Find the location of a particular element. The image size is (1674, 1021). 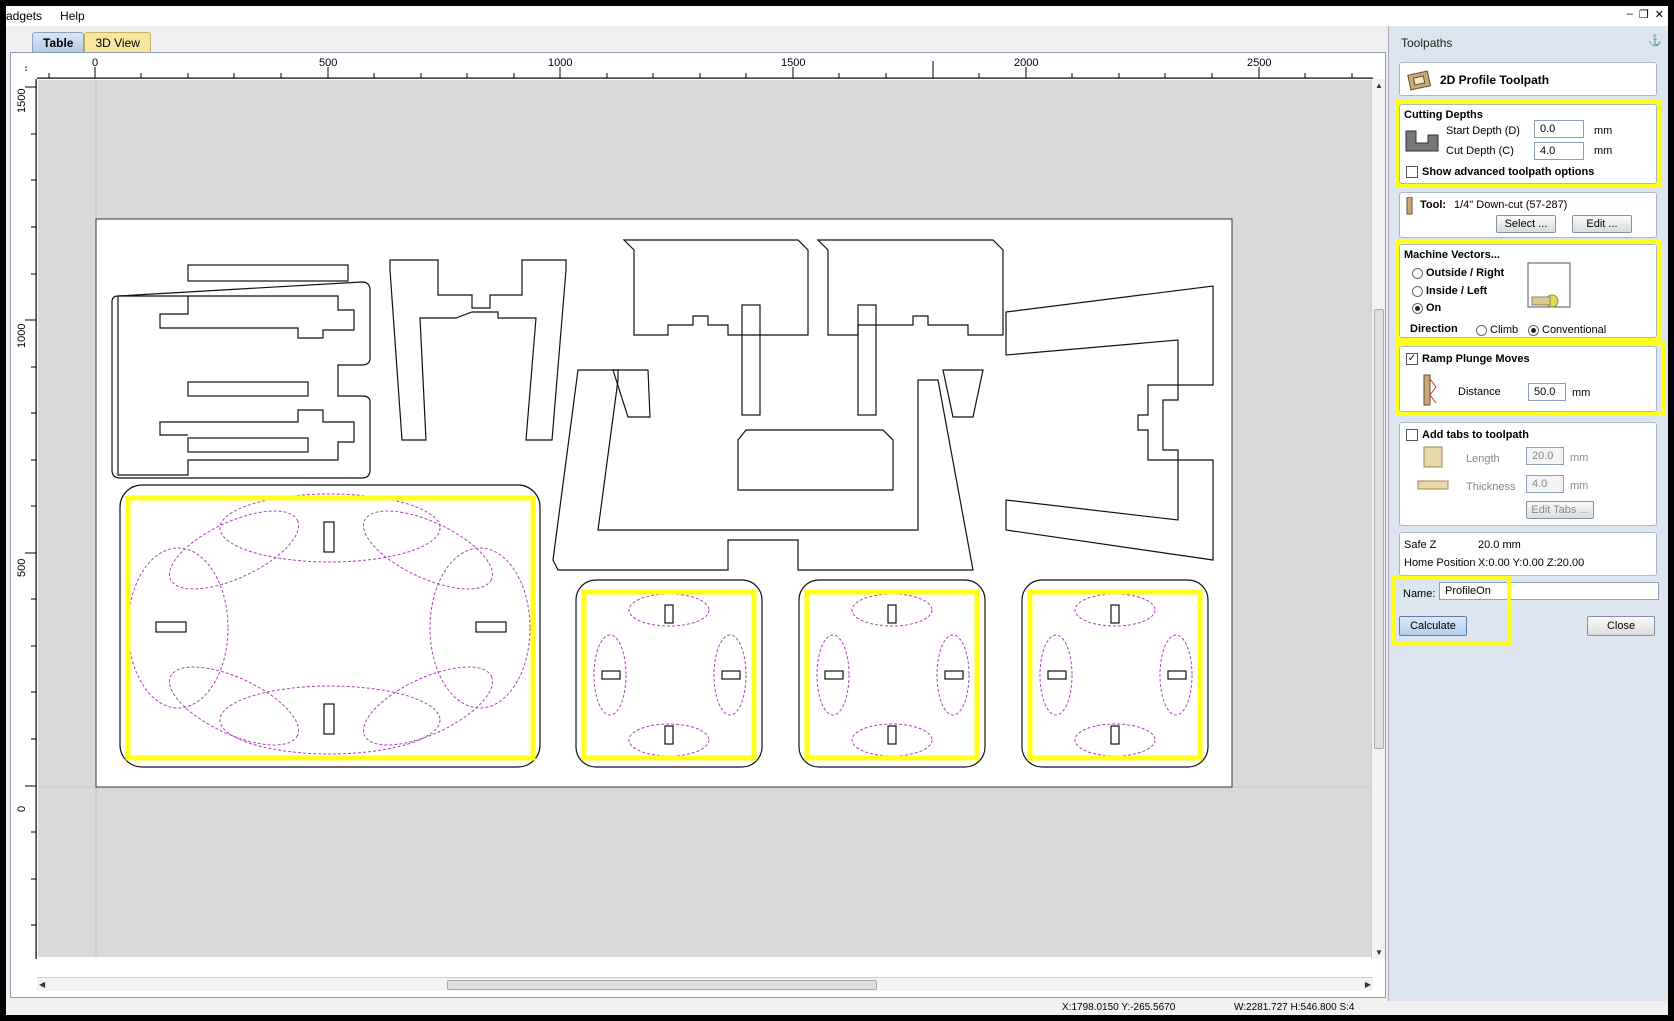

tab-length-label: Length is located at coordinates (1483, 459).